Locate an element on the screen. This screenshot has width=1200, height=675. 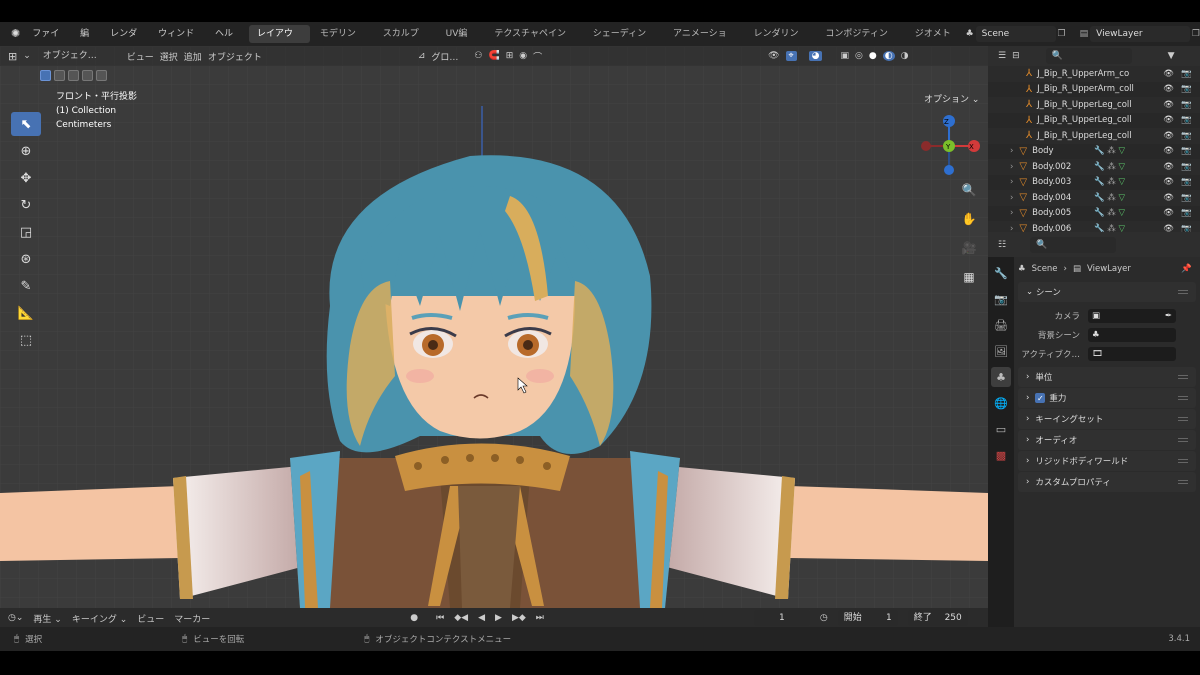
options-dropdown: オプション ⌄ is located at coordinates (951, 98).